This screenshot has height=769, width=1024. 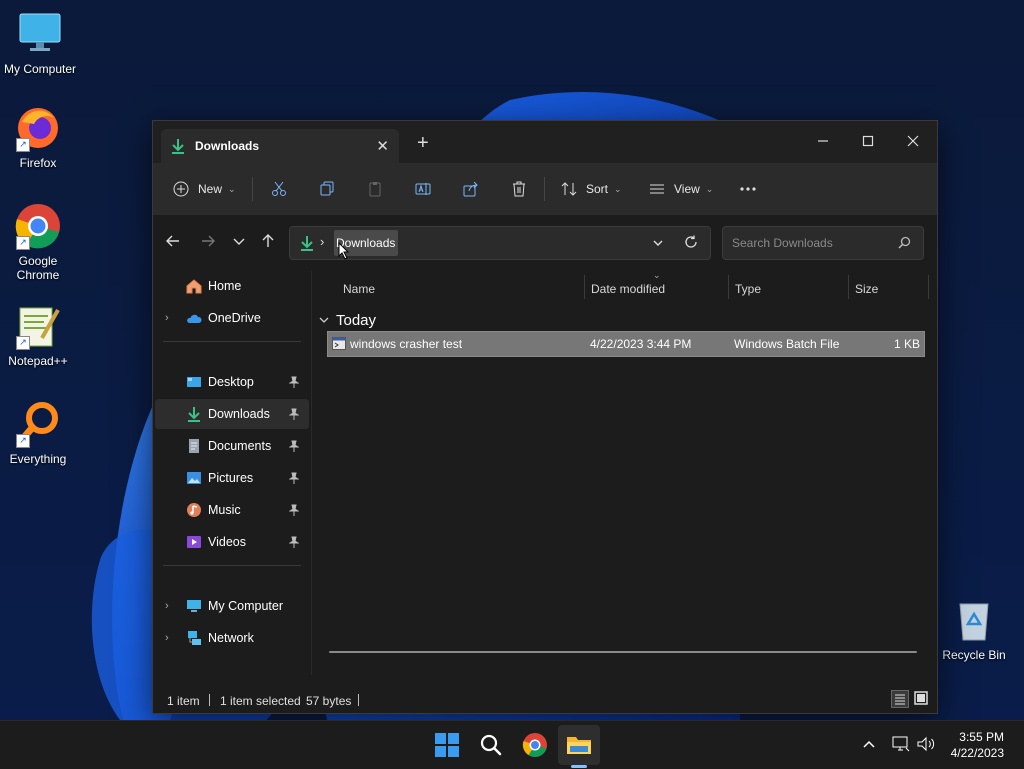 I want to click on refresh-icon, so click(x=691, y=242).